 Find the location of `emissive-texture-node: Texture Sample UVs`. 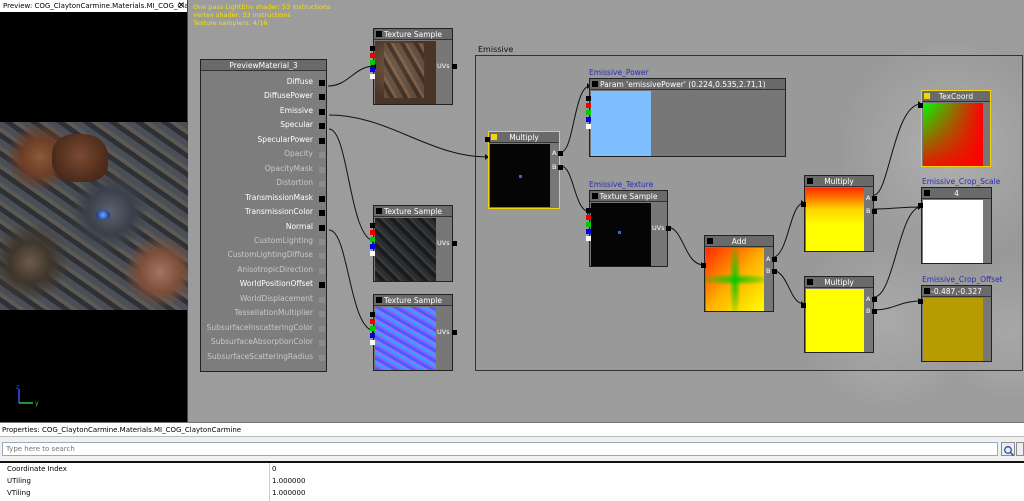

emissive-texture-node: Texture Sample UVs is located at coordinates (628, 228).